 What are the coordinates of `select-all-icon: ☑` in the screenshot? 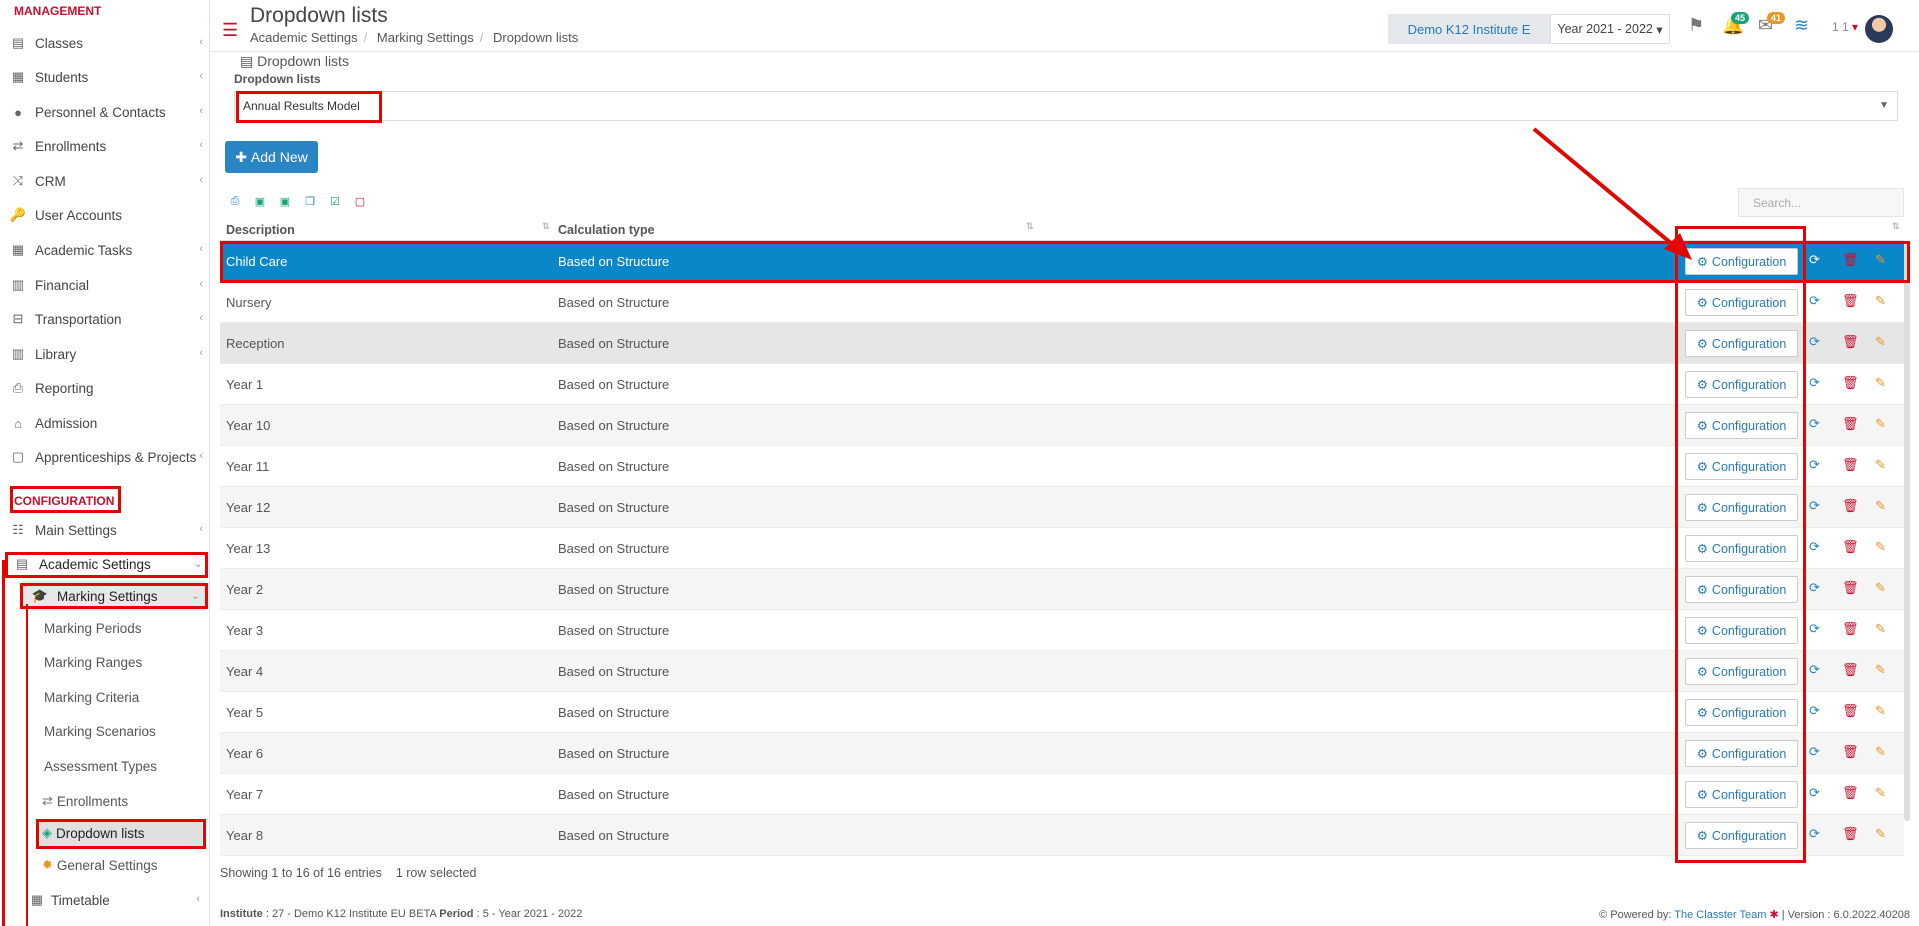 It's located at (335, 201).